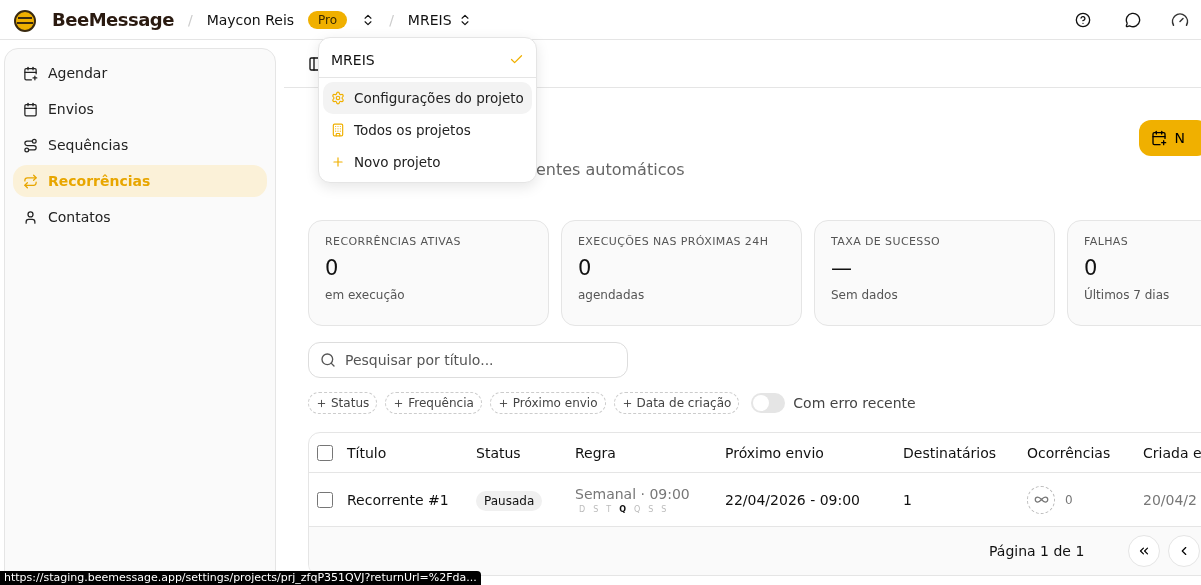 The width and height of the screenshot is (1201, 585). I want to click on sidebar-item: Agendar, so click(140, 73).